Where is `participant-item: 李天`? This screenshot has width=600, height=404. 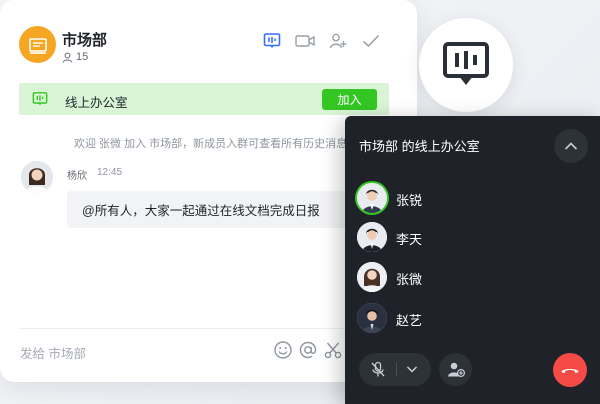
participant-item: 李天 is located at coordinates (457, 238).